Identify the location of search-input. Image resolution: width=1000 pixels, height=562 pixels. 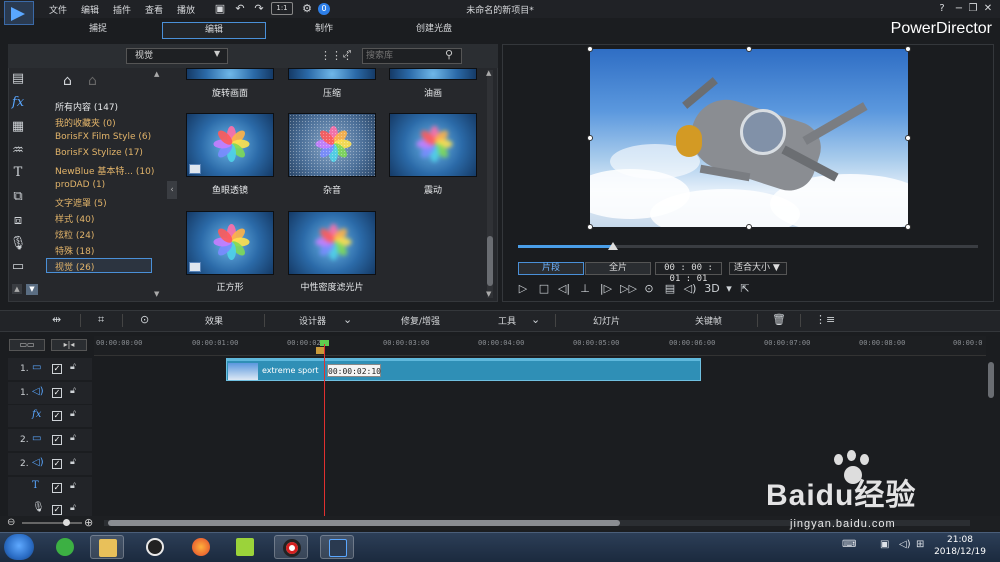
(403, 56).